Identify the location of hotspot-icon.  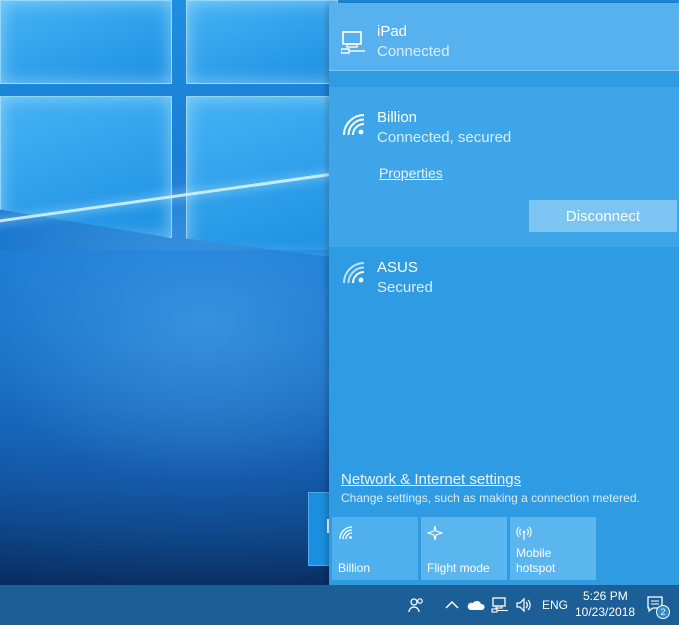
(524, 533).